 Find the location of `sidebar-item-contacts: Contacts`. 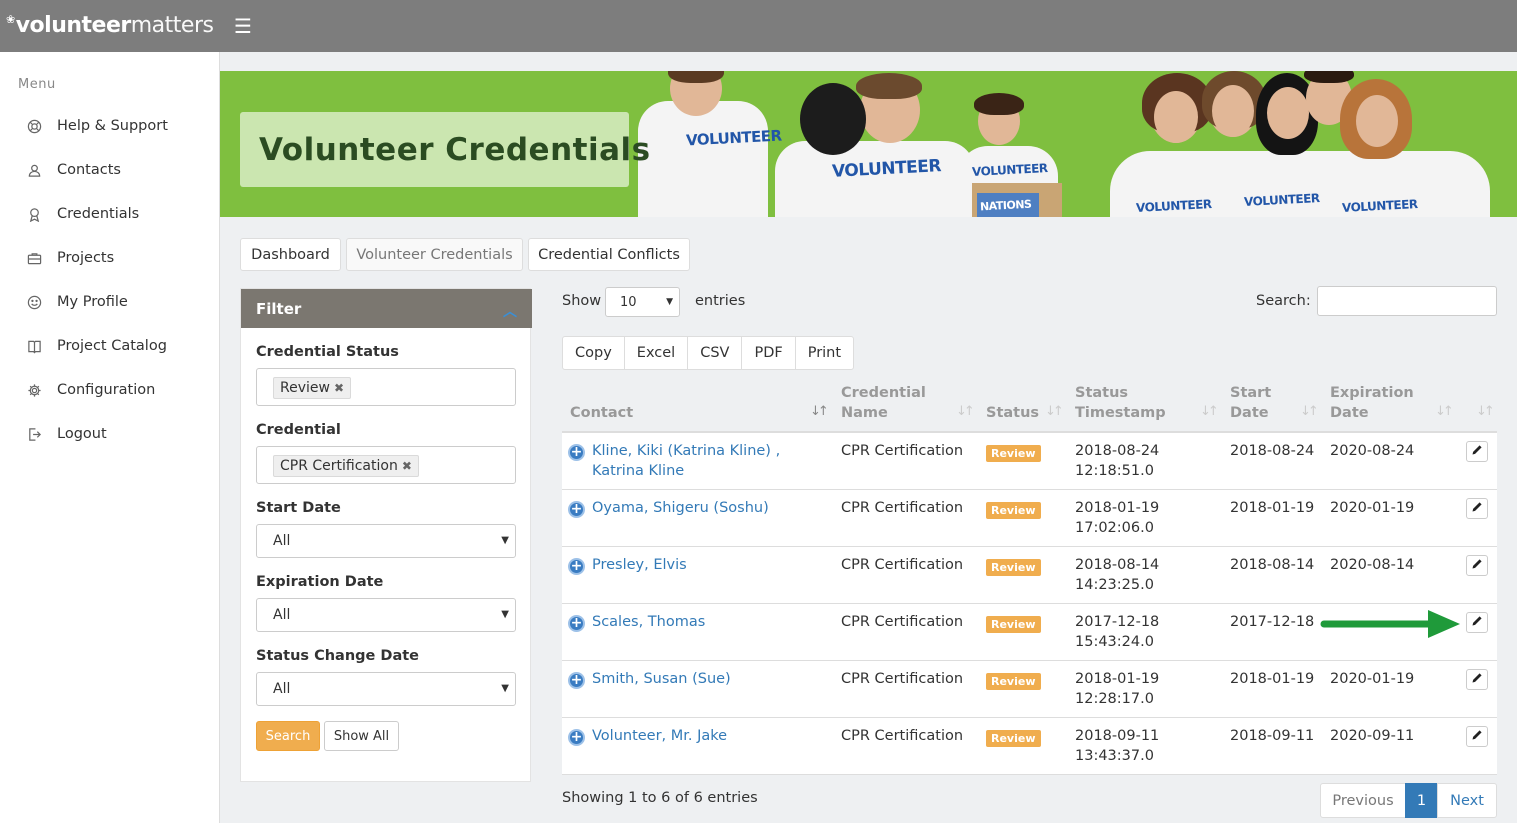

sidebar-item-contacts: Contacts is located at coordinates (72, 170).